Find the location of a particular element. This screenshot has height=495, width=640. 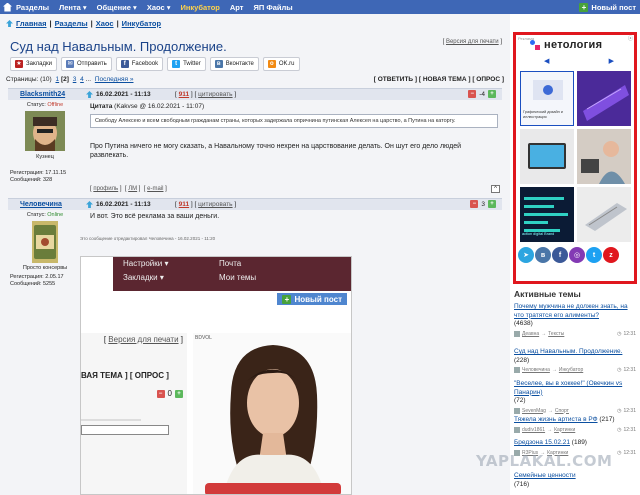

post-author-link: Blacksmith24 is located at coordinates (42, 94).